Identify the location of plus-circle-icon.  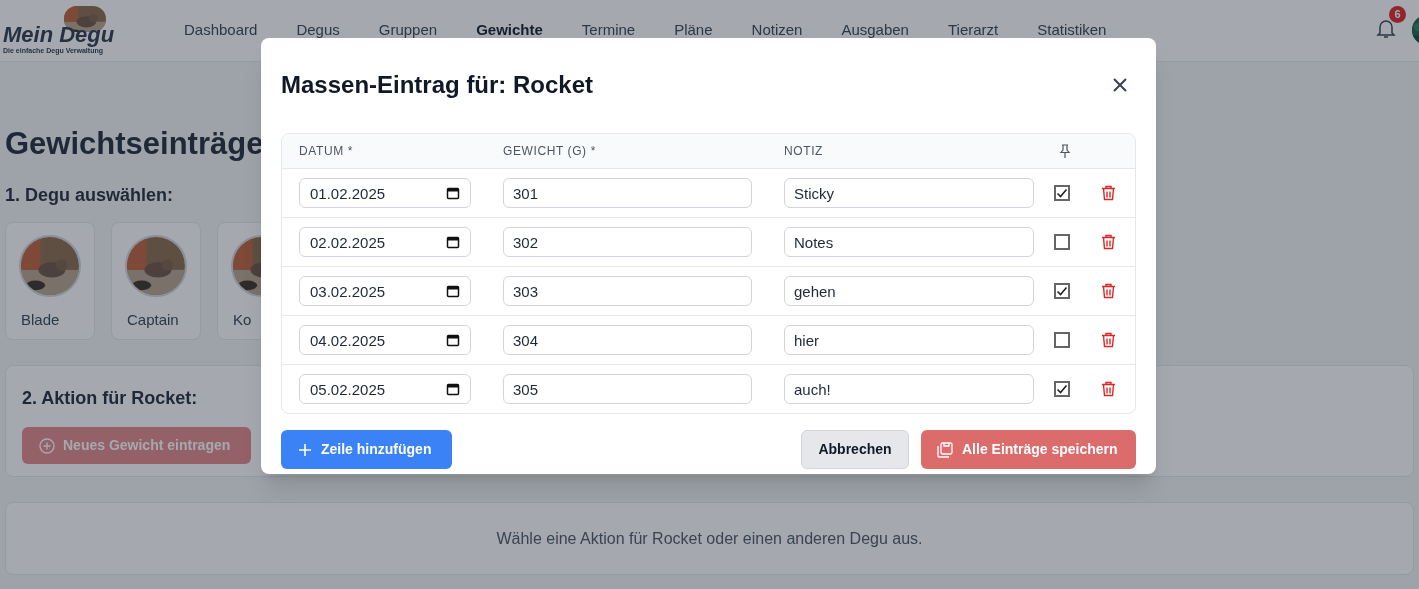
(47, 445).